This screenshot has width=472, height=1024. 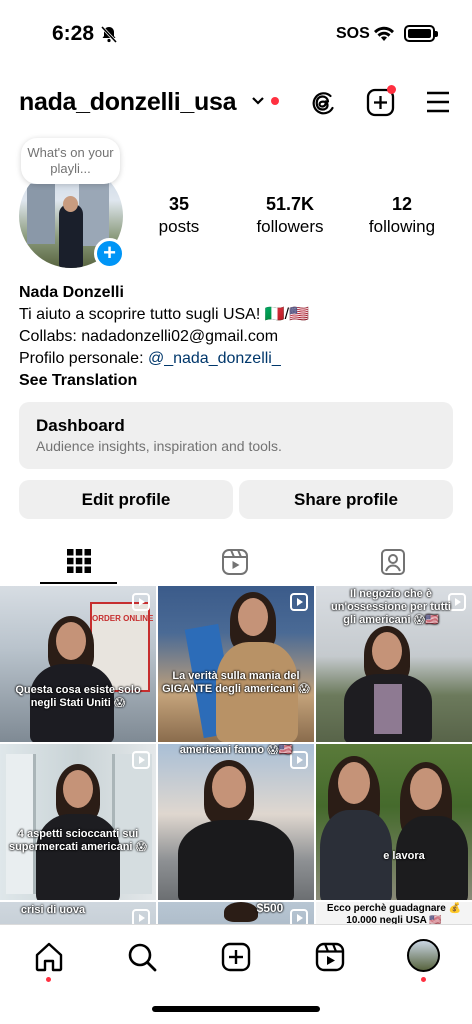 I want to click on bio-email: Collabs: nadadonzelli02@gmail.com, so click(x=149, y=336).